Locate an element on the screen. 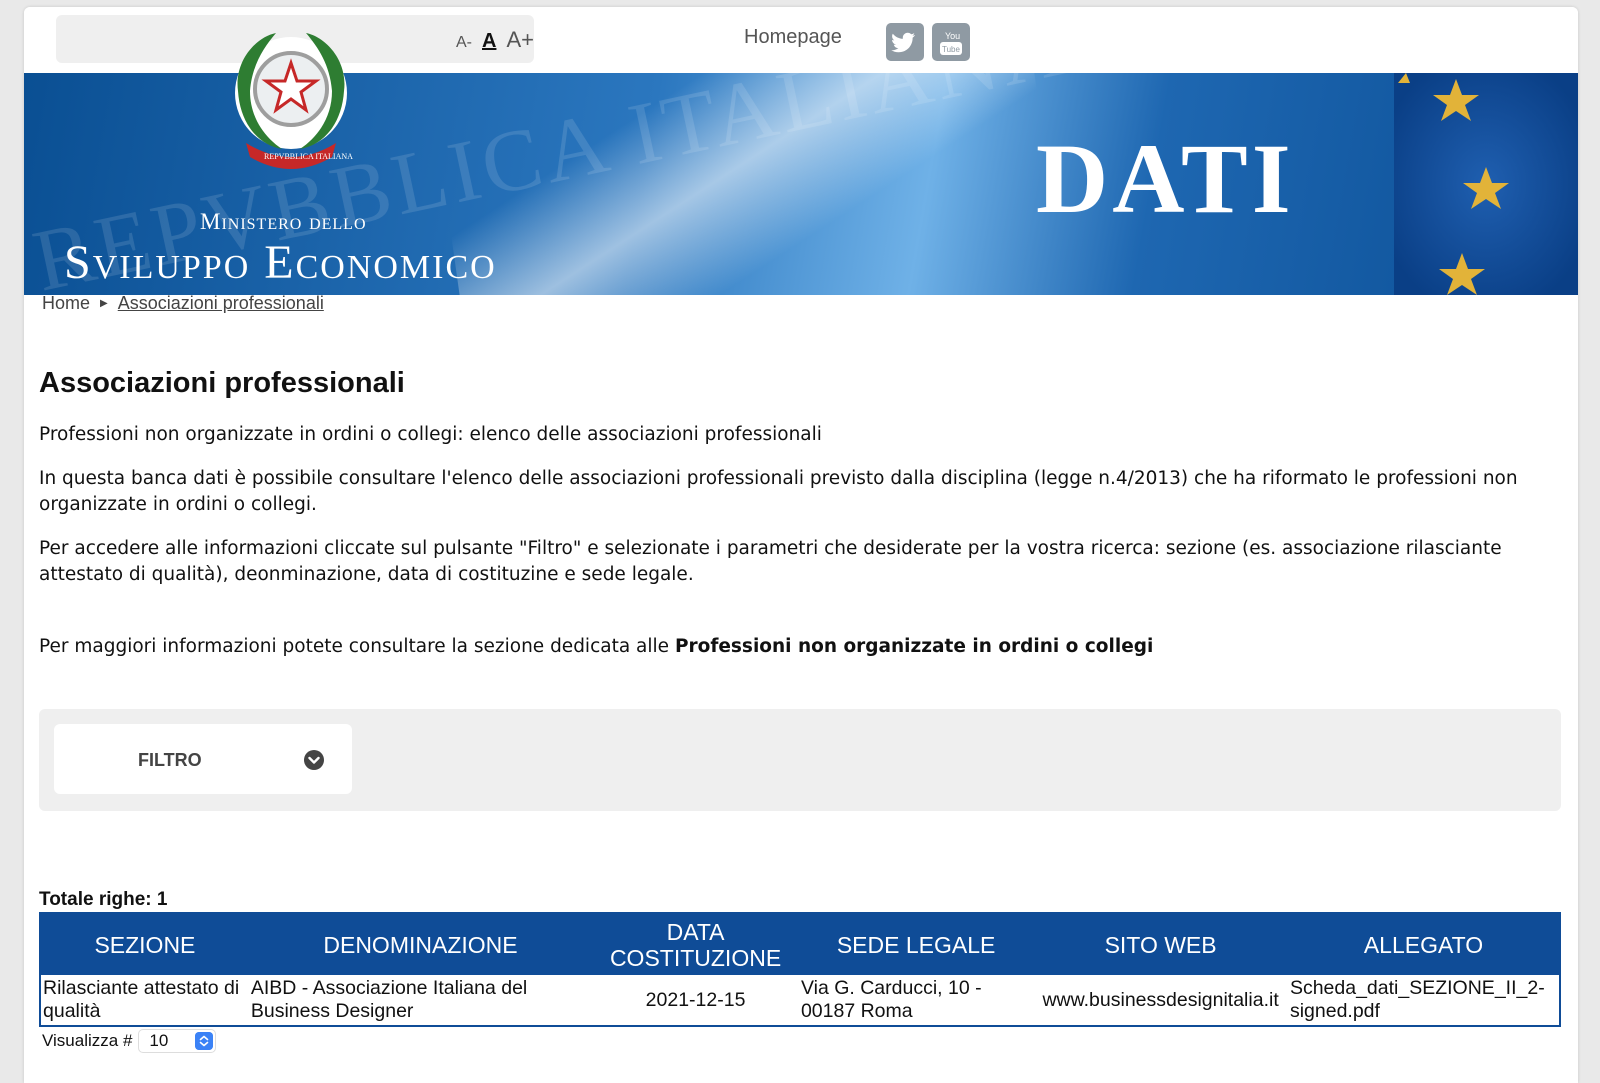 The height and width of the screenshot is (1083, 1600). chevron-down-icon is located at coordinates (314, 760).